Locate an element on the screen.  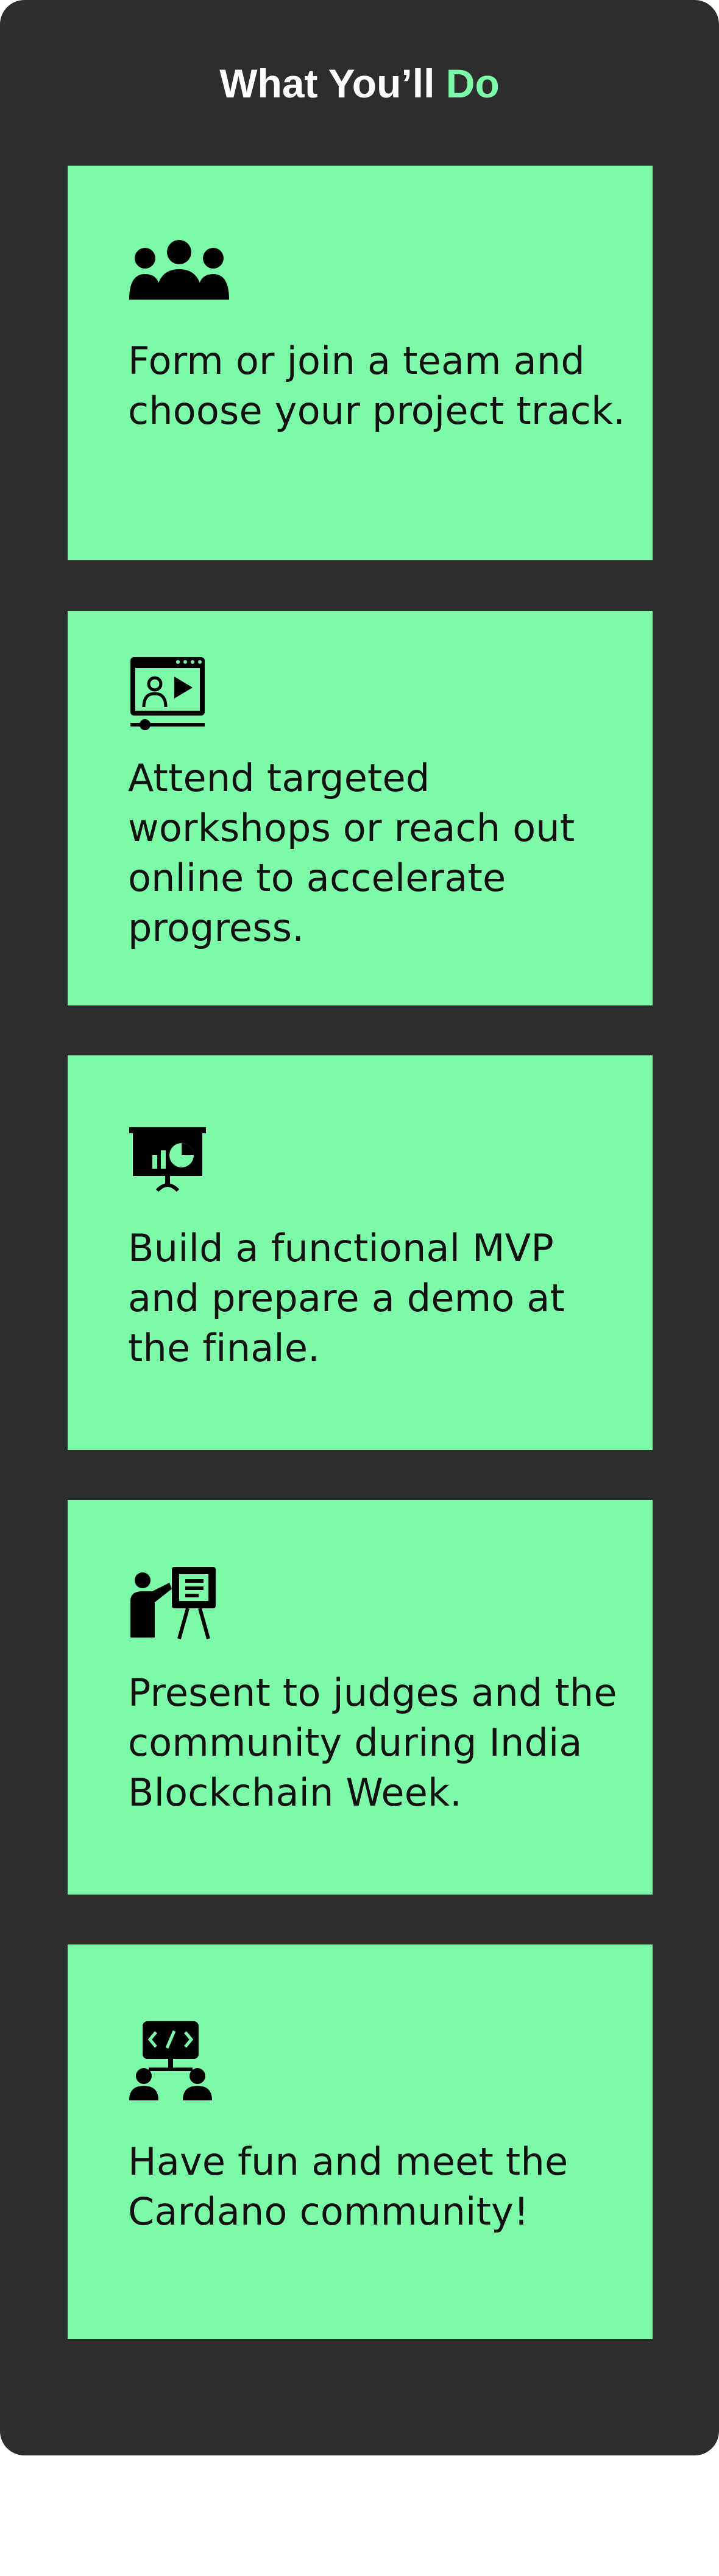
presentation-board-icon is located at coordinates (180, 1165).